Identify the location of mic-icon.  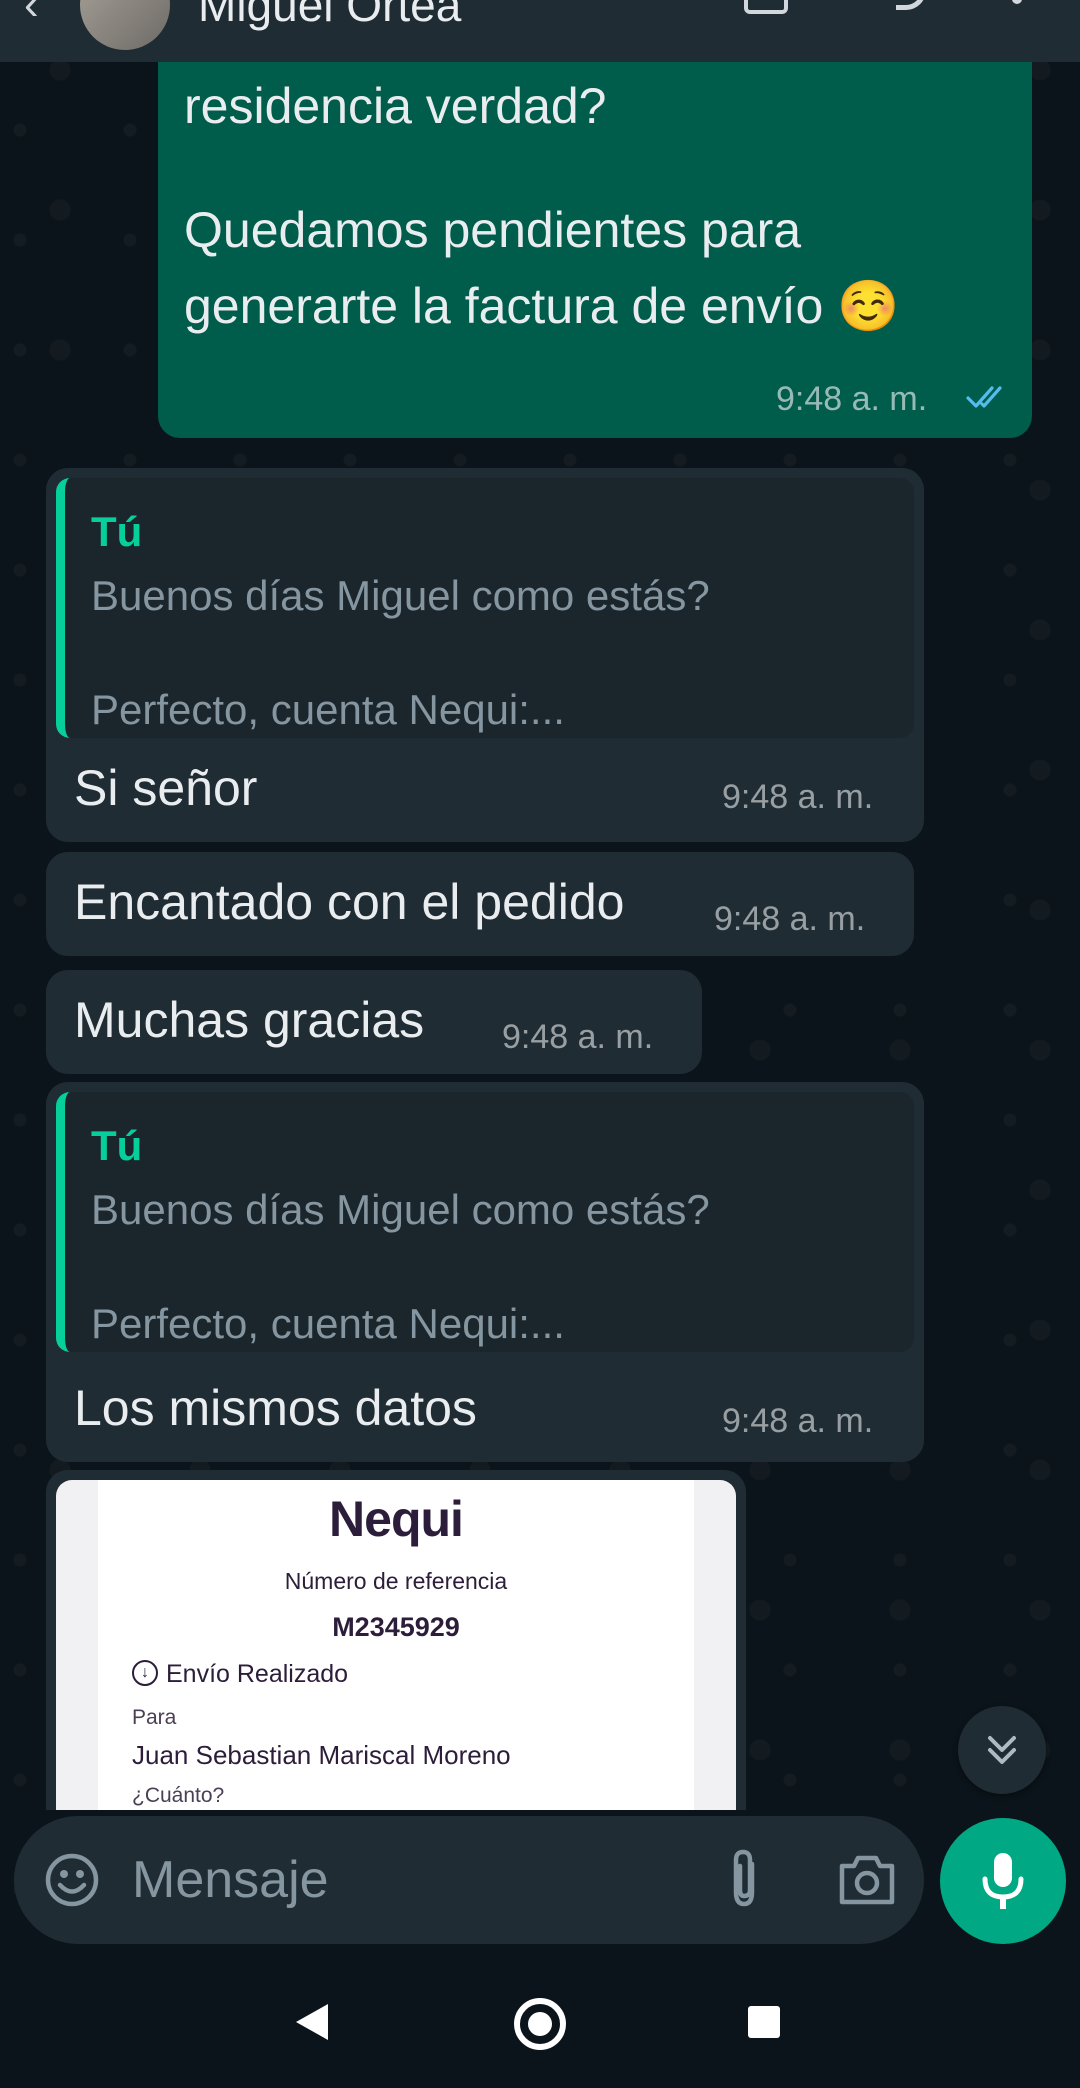
(1003, 1881).